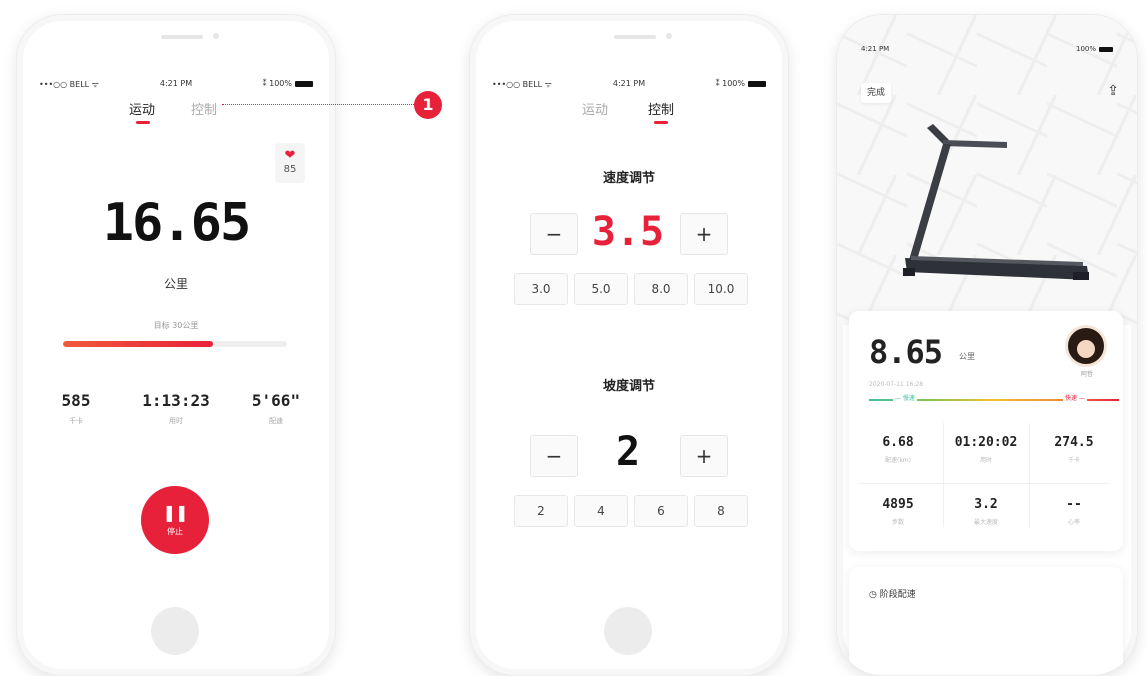 The image size is (1147, 676). Describe the element at coordinates (175, 284) in the screenshot. I see `distance-unit: 公里` at that location.